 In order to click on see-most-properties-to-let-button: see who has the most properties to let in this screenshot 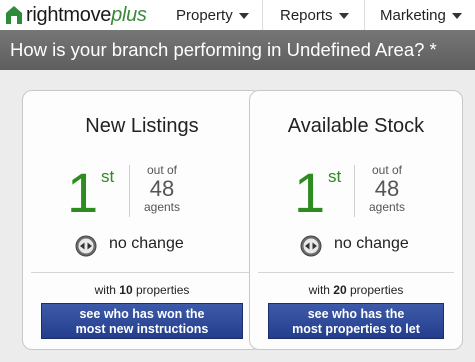, I will do `click(356, 321)`.